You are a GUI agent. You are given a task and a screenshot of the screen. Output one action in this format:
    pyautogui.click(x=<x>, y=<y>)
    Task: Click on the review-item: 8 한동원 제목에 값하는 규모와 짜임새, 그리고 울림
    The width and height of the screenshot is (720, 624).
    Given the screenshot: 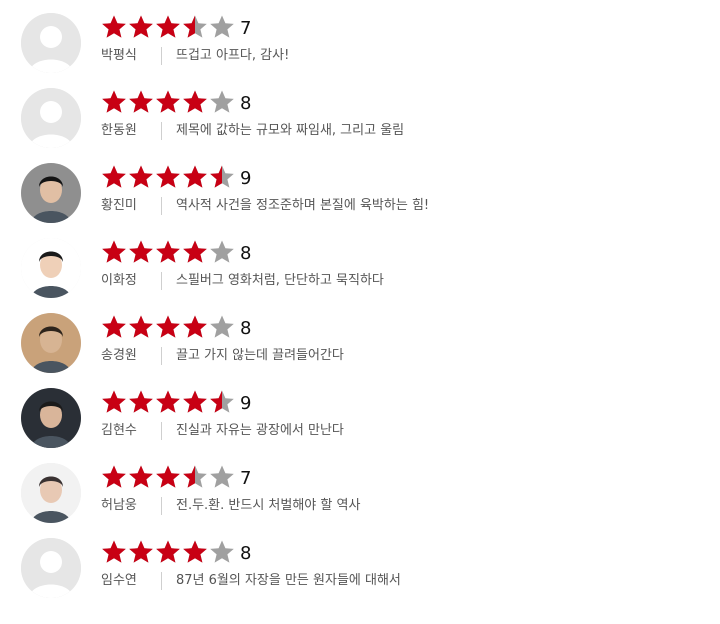 What is the action you would take?
    pyautogui.click(x=360, y=112)
    